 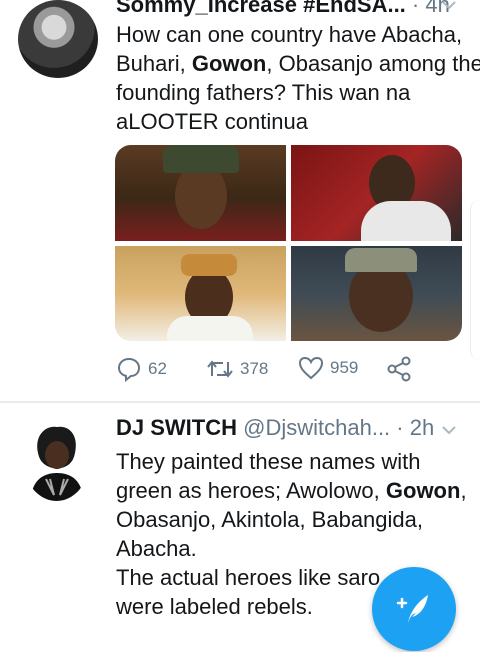 I want to click on tweet-header: Sommy_Increase #EndSA... · 4h, so click(x=283, y=9).